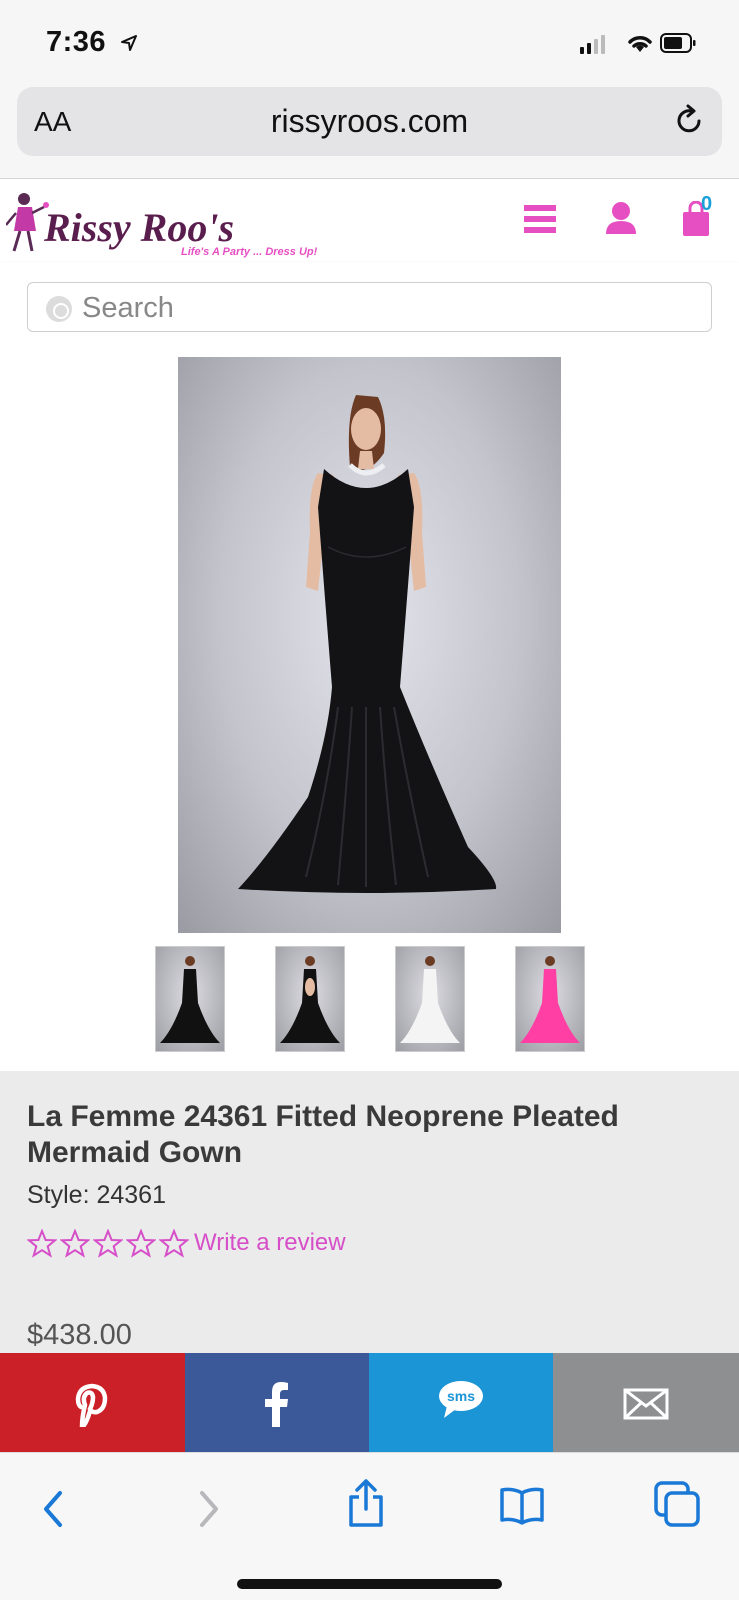 The image size is (739, 1600). What do you see at coordinates (138, 227) in the screenshot?
I see `logo-wordmark: Rissy Roo's` at bounding box center [138, 227].